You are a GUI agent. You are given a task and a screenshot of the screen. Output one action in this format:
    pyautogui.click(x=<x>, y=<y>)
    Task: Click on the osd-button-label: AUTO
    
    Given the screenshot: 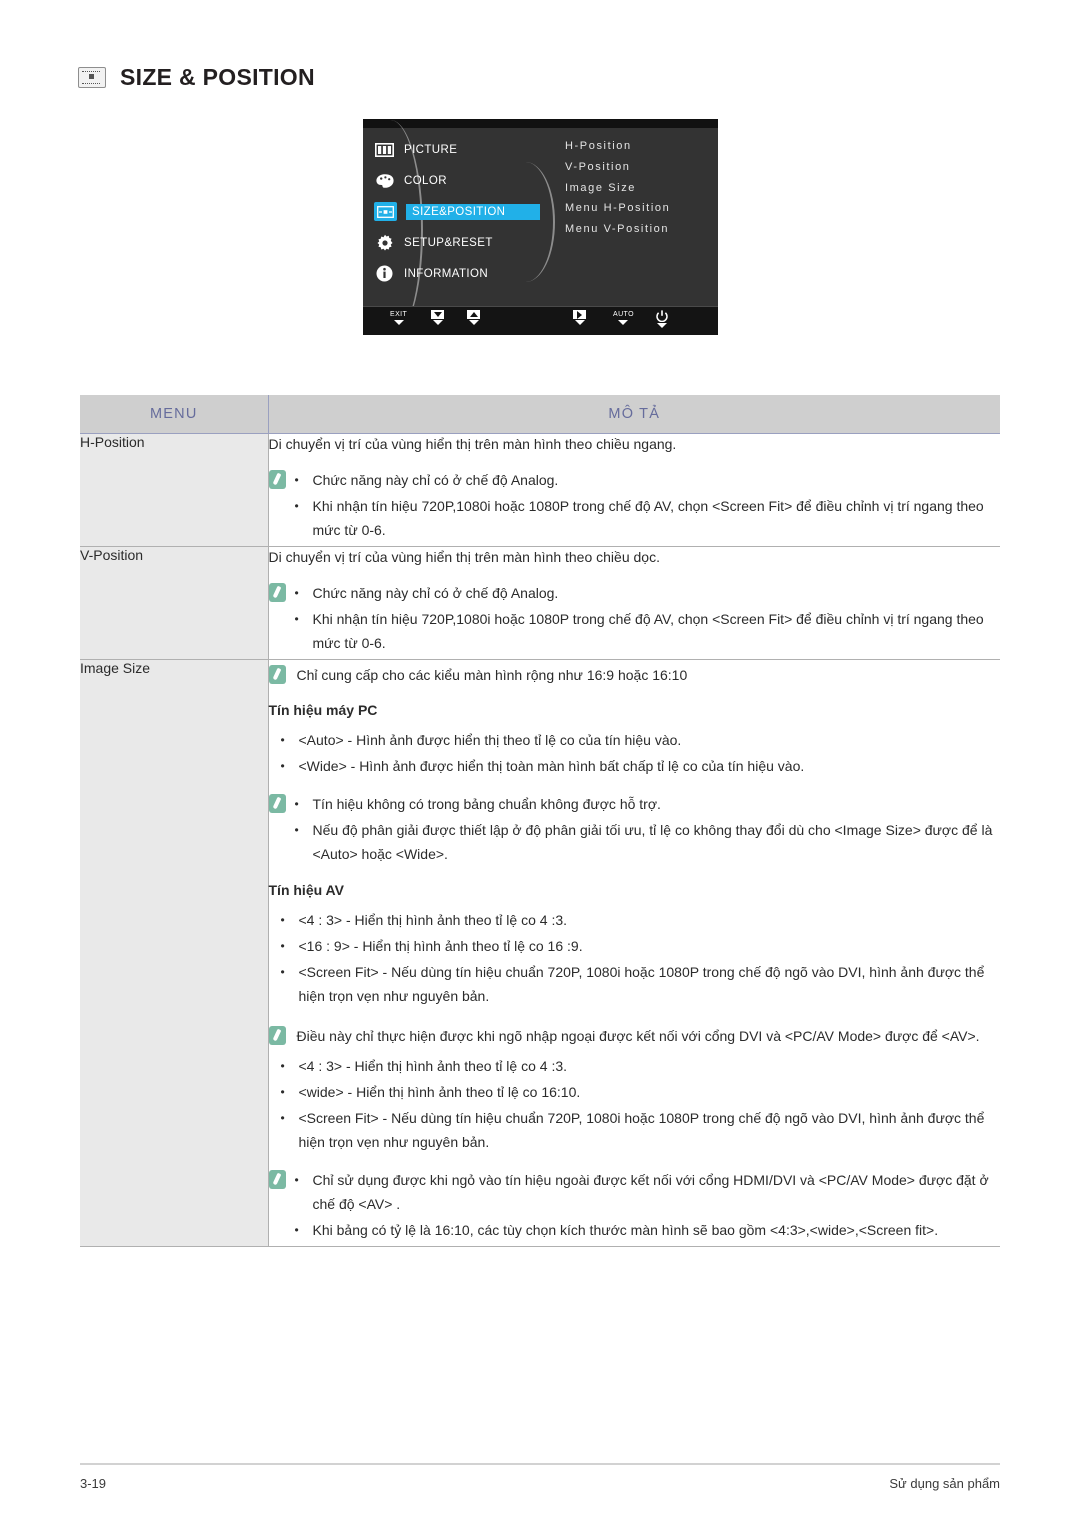 What is the action you would take?
    pyautogui.click(x=623, y=314)
    